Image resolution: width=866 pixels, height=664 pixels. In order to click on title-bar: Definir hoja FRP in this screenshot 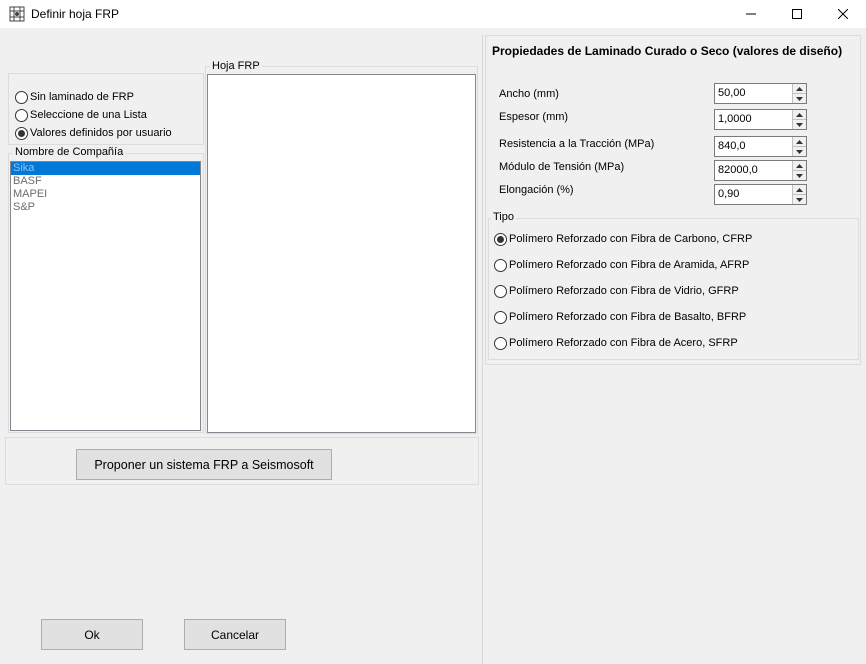, I will do `click(433, 14)`.